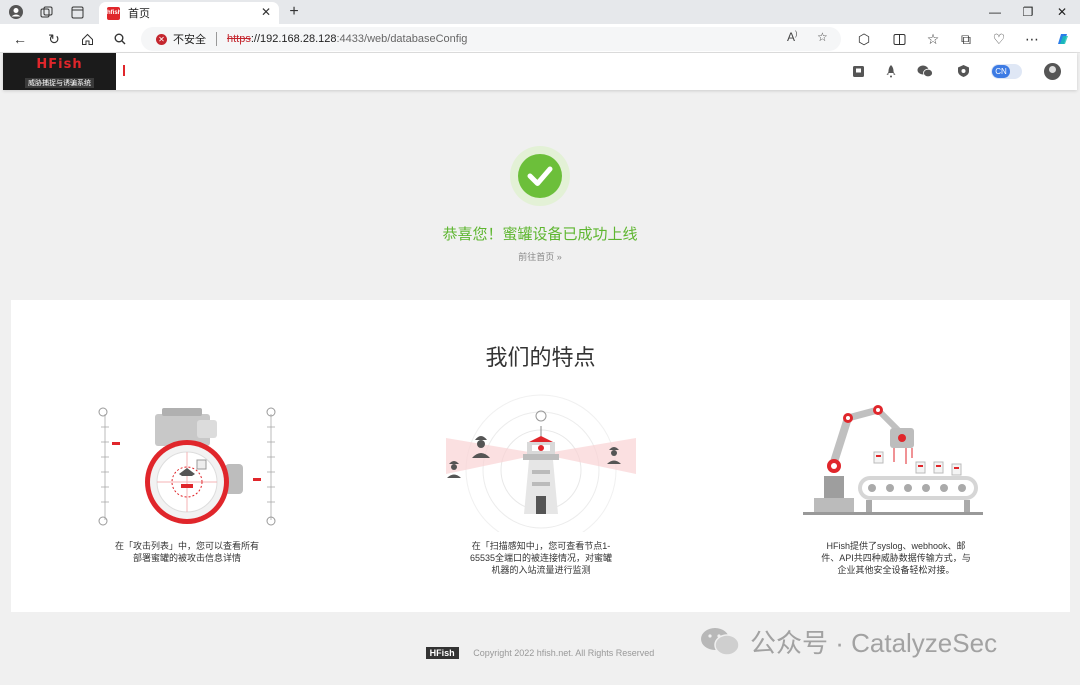  What do you see at coordinates (402, 39) in the screenshot?
I see `url-path: :4433/web/databaseConfig` at bounding box center [402, 39].